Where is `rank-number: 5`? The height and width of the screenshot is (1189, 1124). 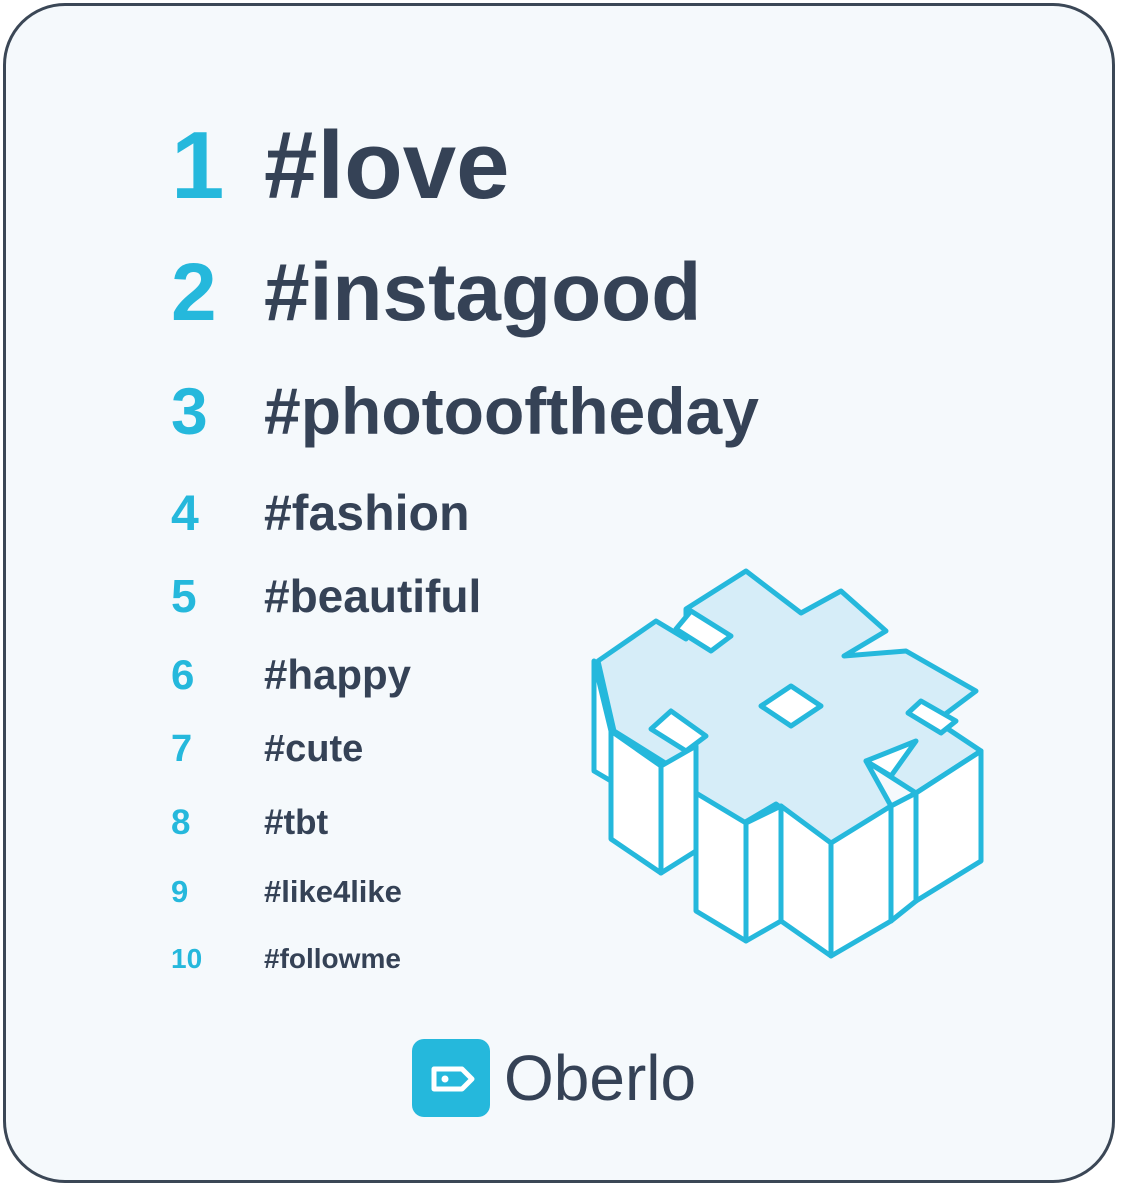 rank-number: 5 is located at coordinates (184, 596).